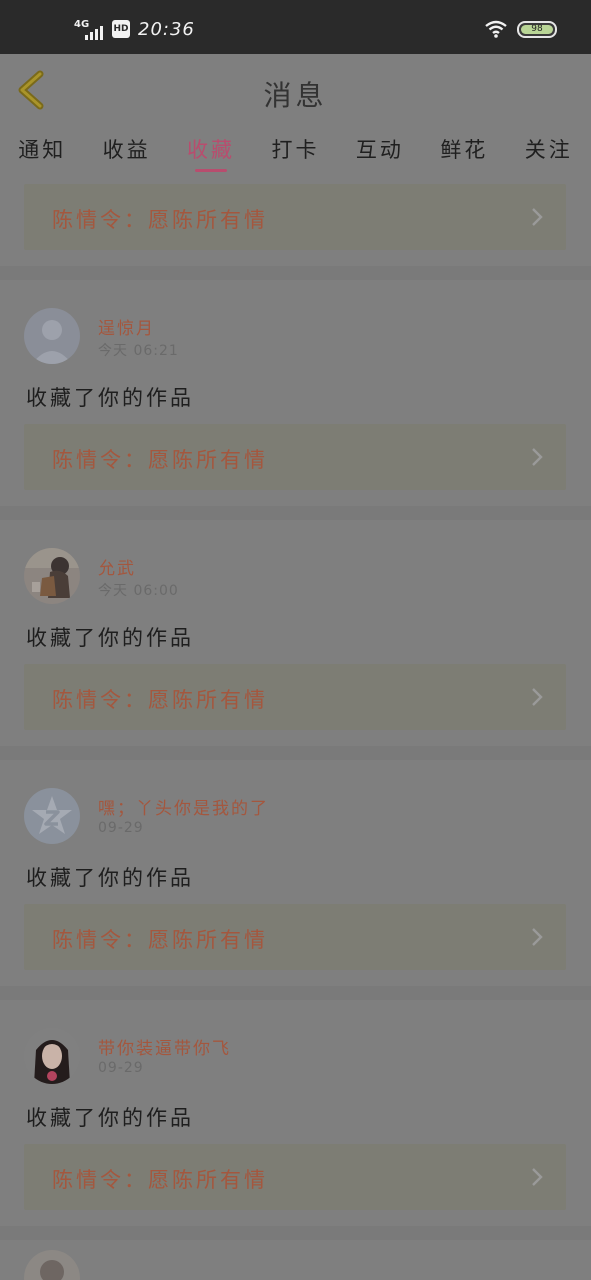  I want to click on tab-following: 关注, so click(549, 154).